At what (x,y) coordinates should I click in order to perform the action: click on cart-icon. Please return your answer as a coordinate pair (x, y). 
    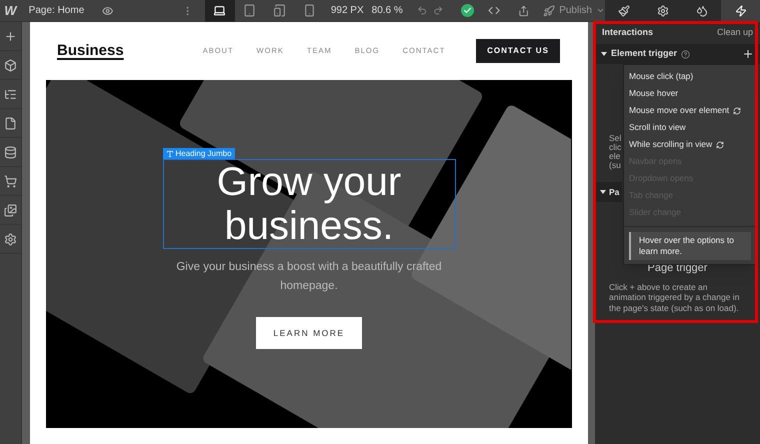
    Looking at the image, I should click on (10, 181).